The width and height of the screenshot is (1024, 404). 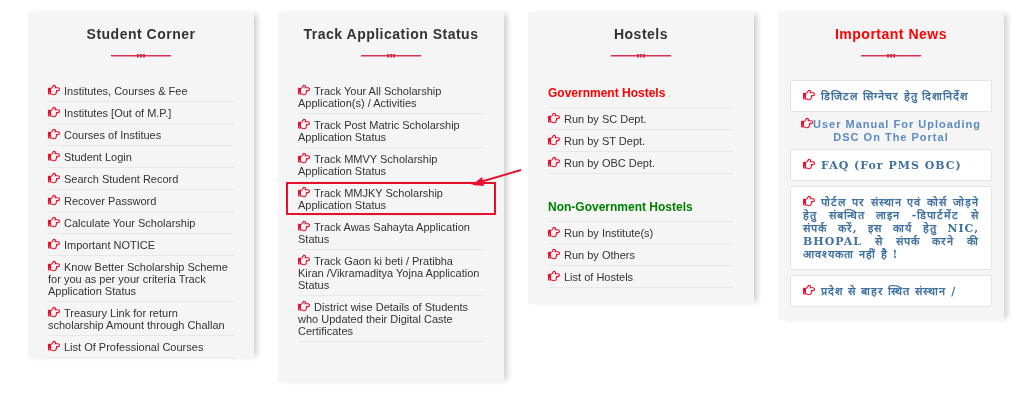 I want to click on menu-link: Run by Others, so click(x=641, y=254).